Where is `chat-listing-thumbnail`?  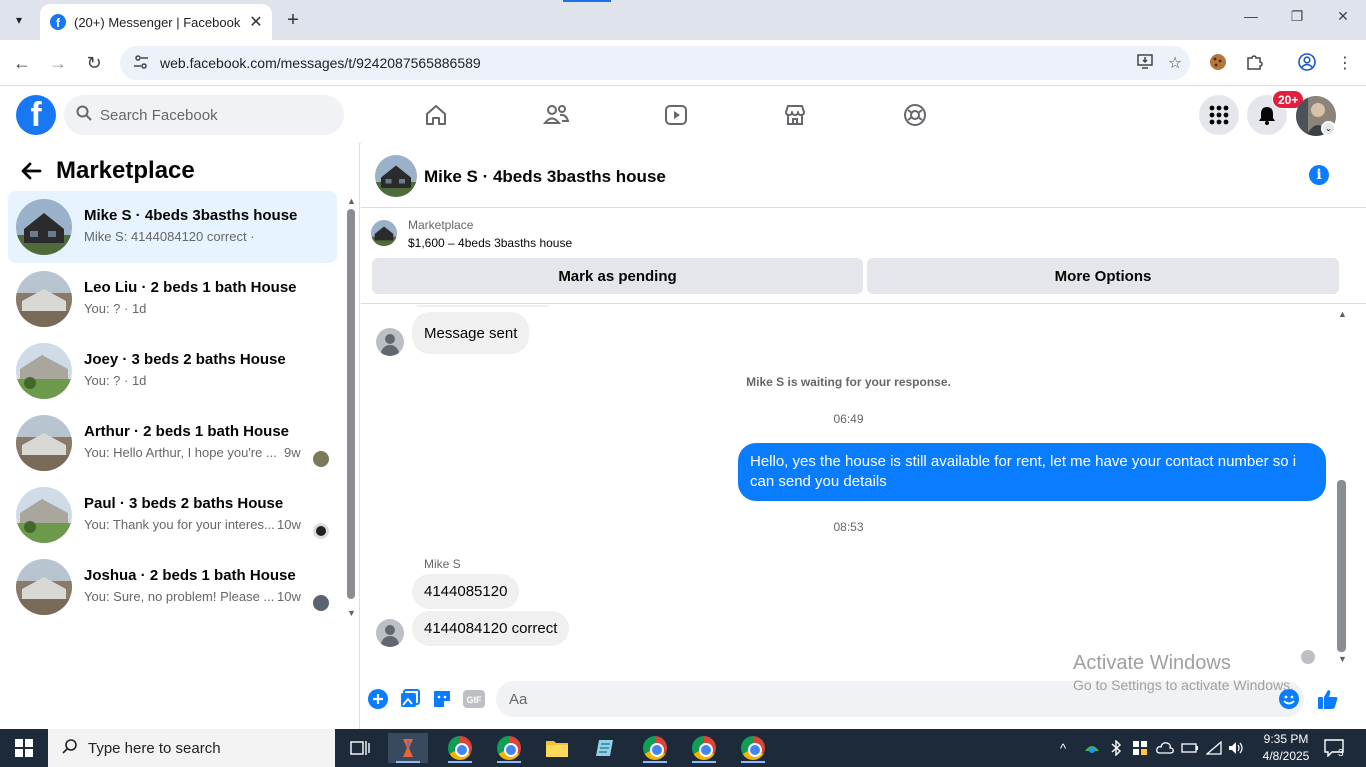
chat-listing-thumbnail is located at coordinates (396, 176).